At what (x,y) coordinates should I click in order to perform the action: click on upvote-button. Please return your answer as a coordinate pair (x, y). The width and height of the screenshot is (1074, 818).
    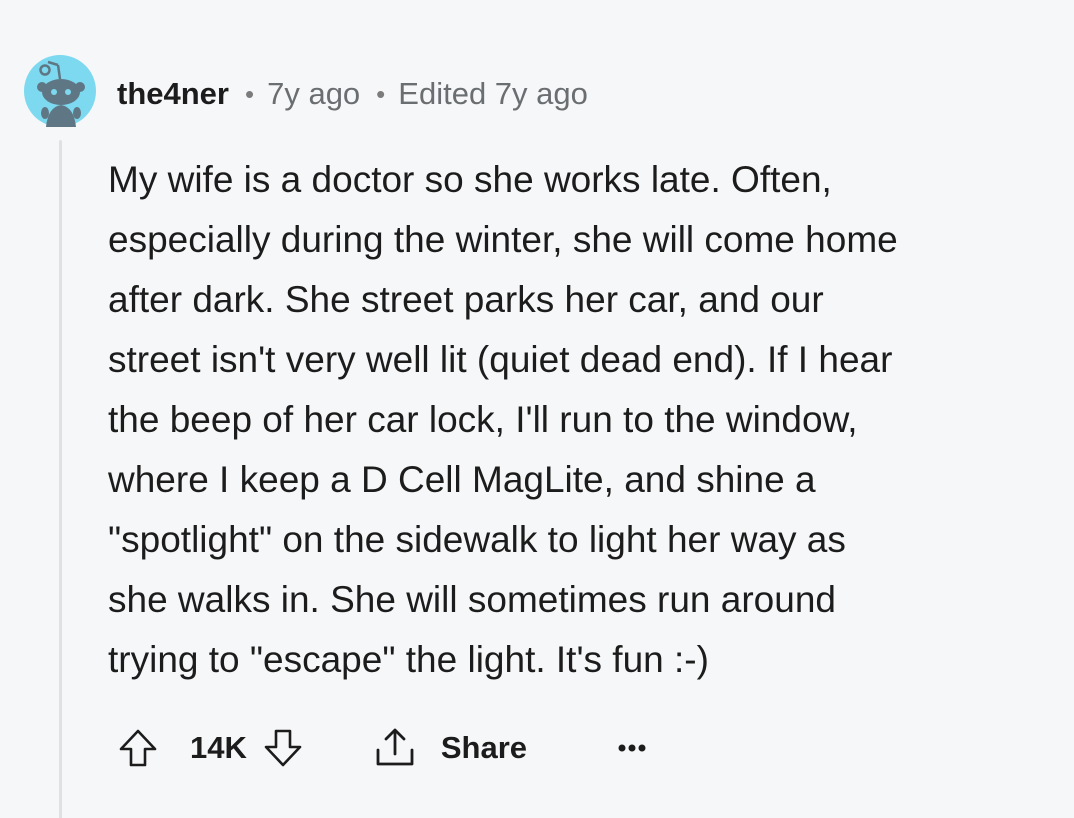
    Looking at the image, I should click on (138, 748).